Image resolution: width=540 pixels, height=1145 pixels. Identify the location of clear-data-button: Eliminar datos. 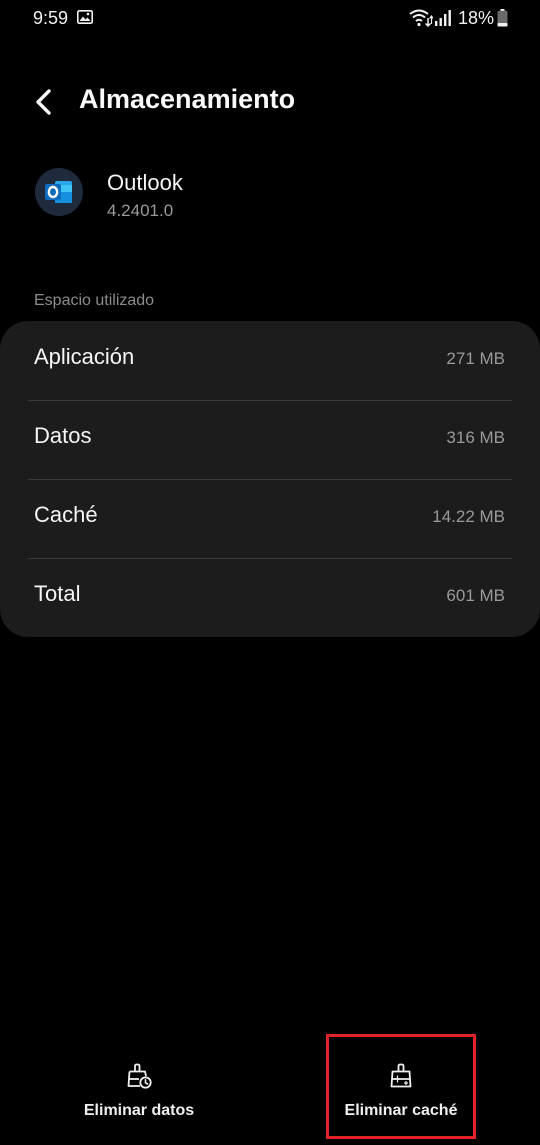
(139, 1088).